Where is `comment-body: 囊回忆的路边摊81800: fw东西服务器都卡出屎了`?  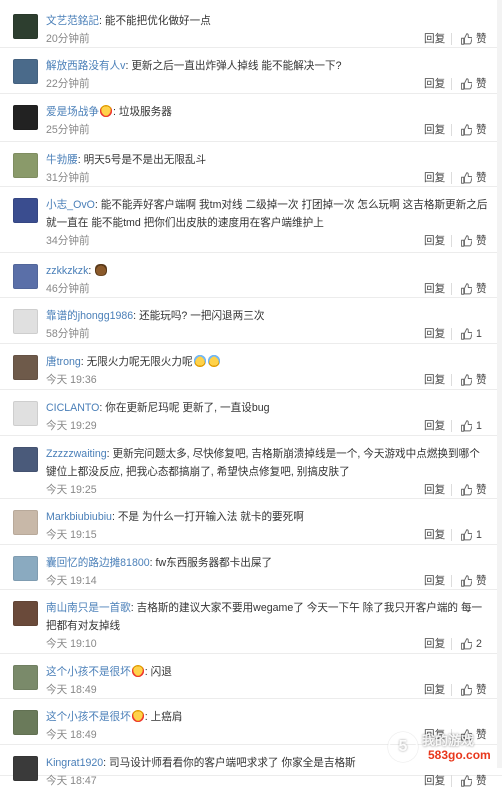
comment-body: 囊回忆的路边摊81800: fw东西服务器都卡出屎了 is located at coordinates (267, 563).